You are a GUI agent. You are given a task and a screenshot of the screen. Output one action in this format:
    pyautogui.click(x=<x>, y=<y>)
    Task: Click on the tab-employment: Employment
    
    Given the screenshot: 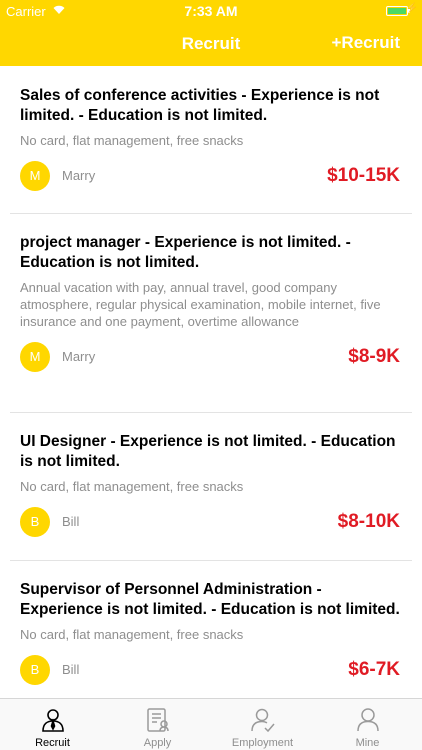 What is the action you would take?
    pyautogui.click(x=262, y=724)
    